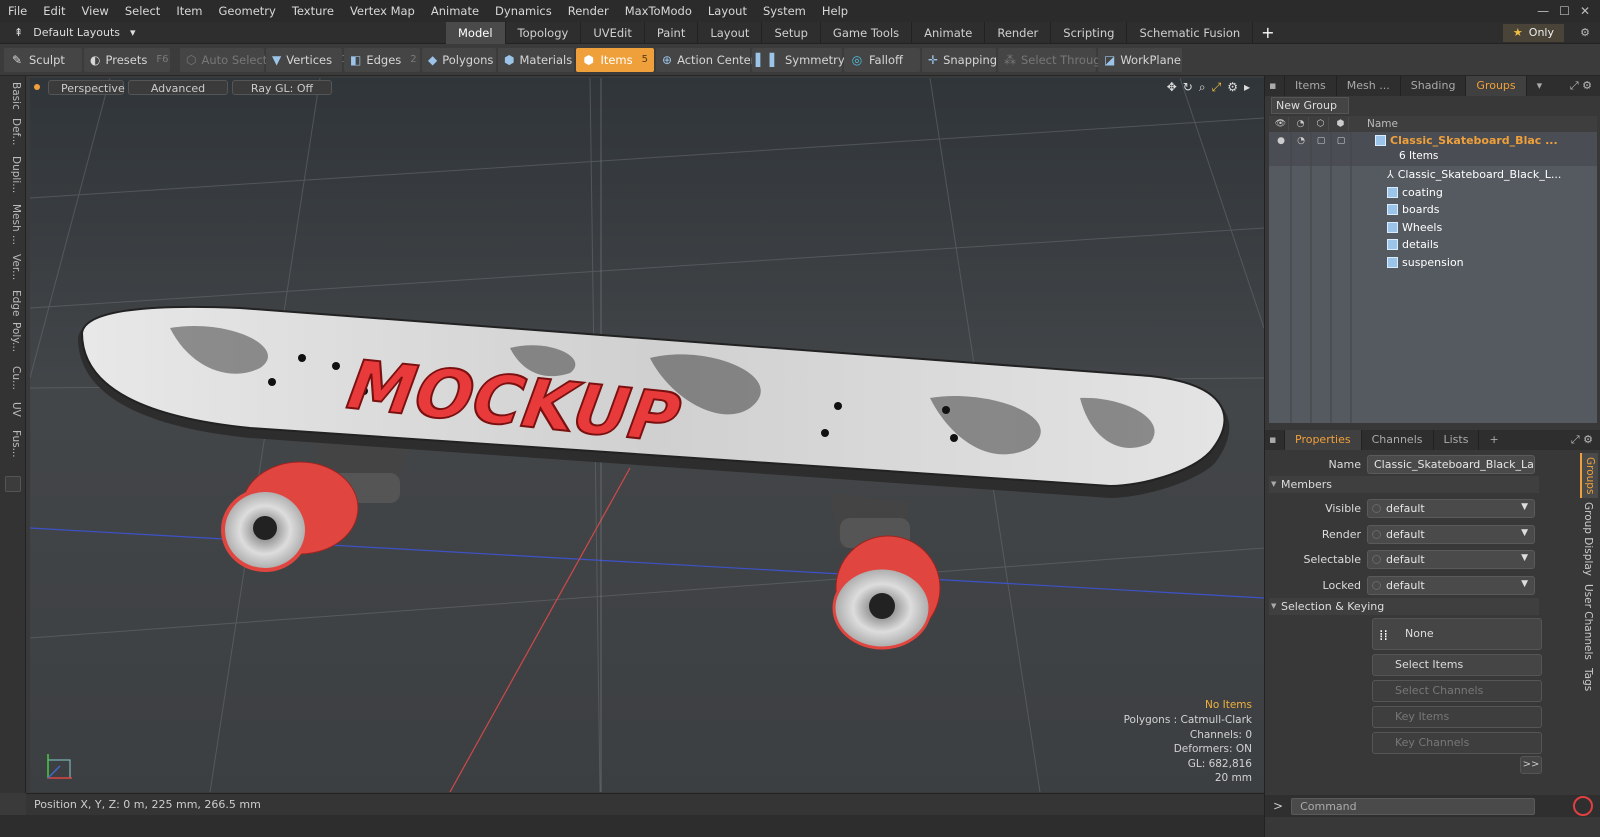 The height and width of the screenshot is (837, 1600). I want to click on auto-select-button: ⬡ Auto Select, so click(223, 59).